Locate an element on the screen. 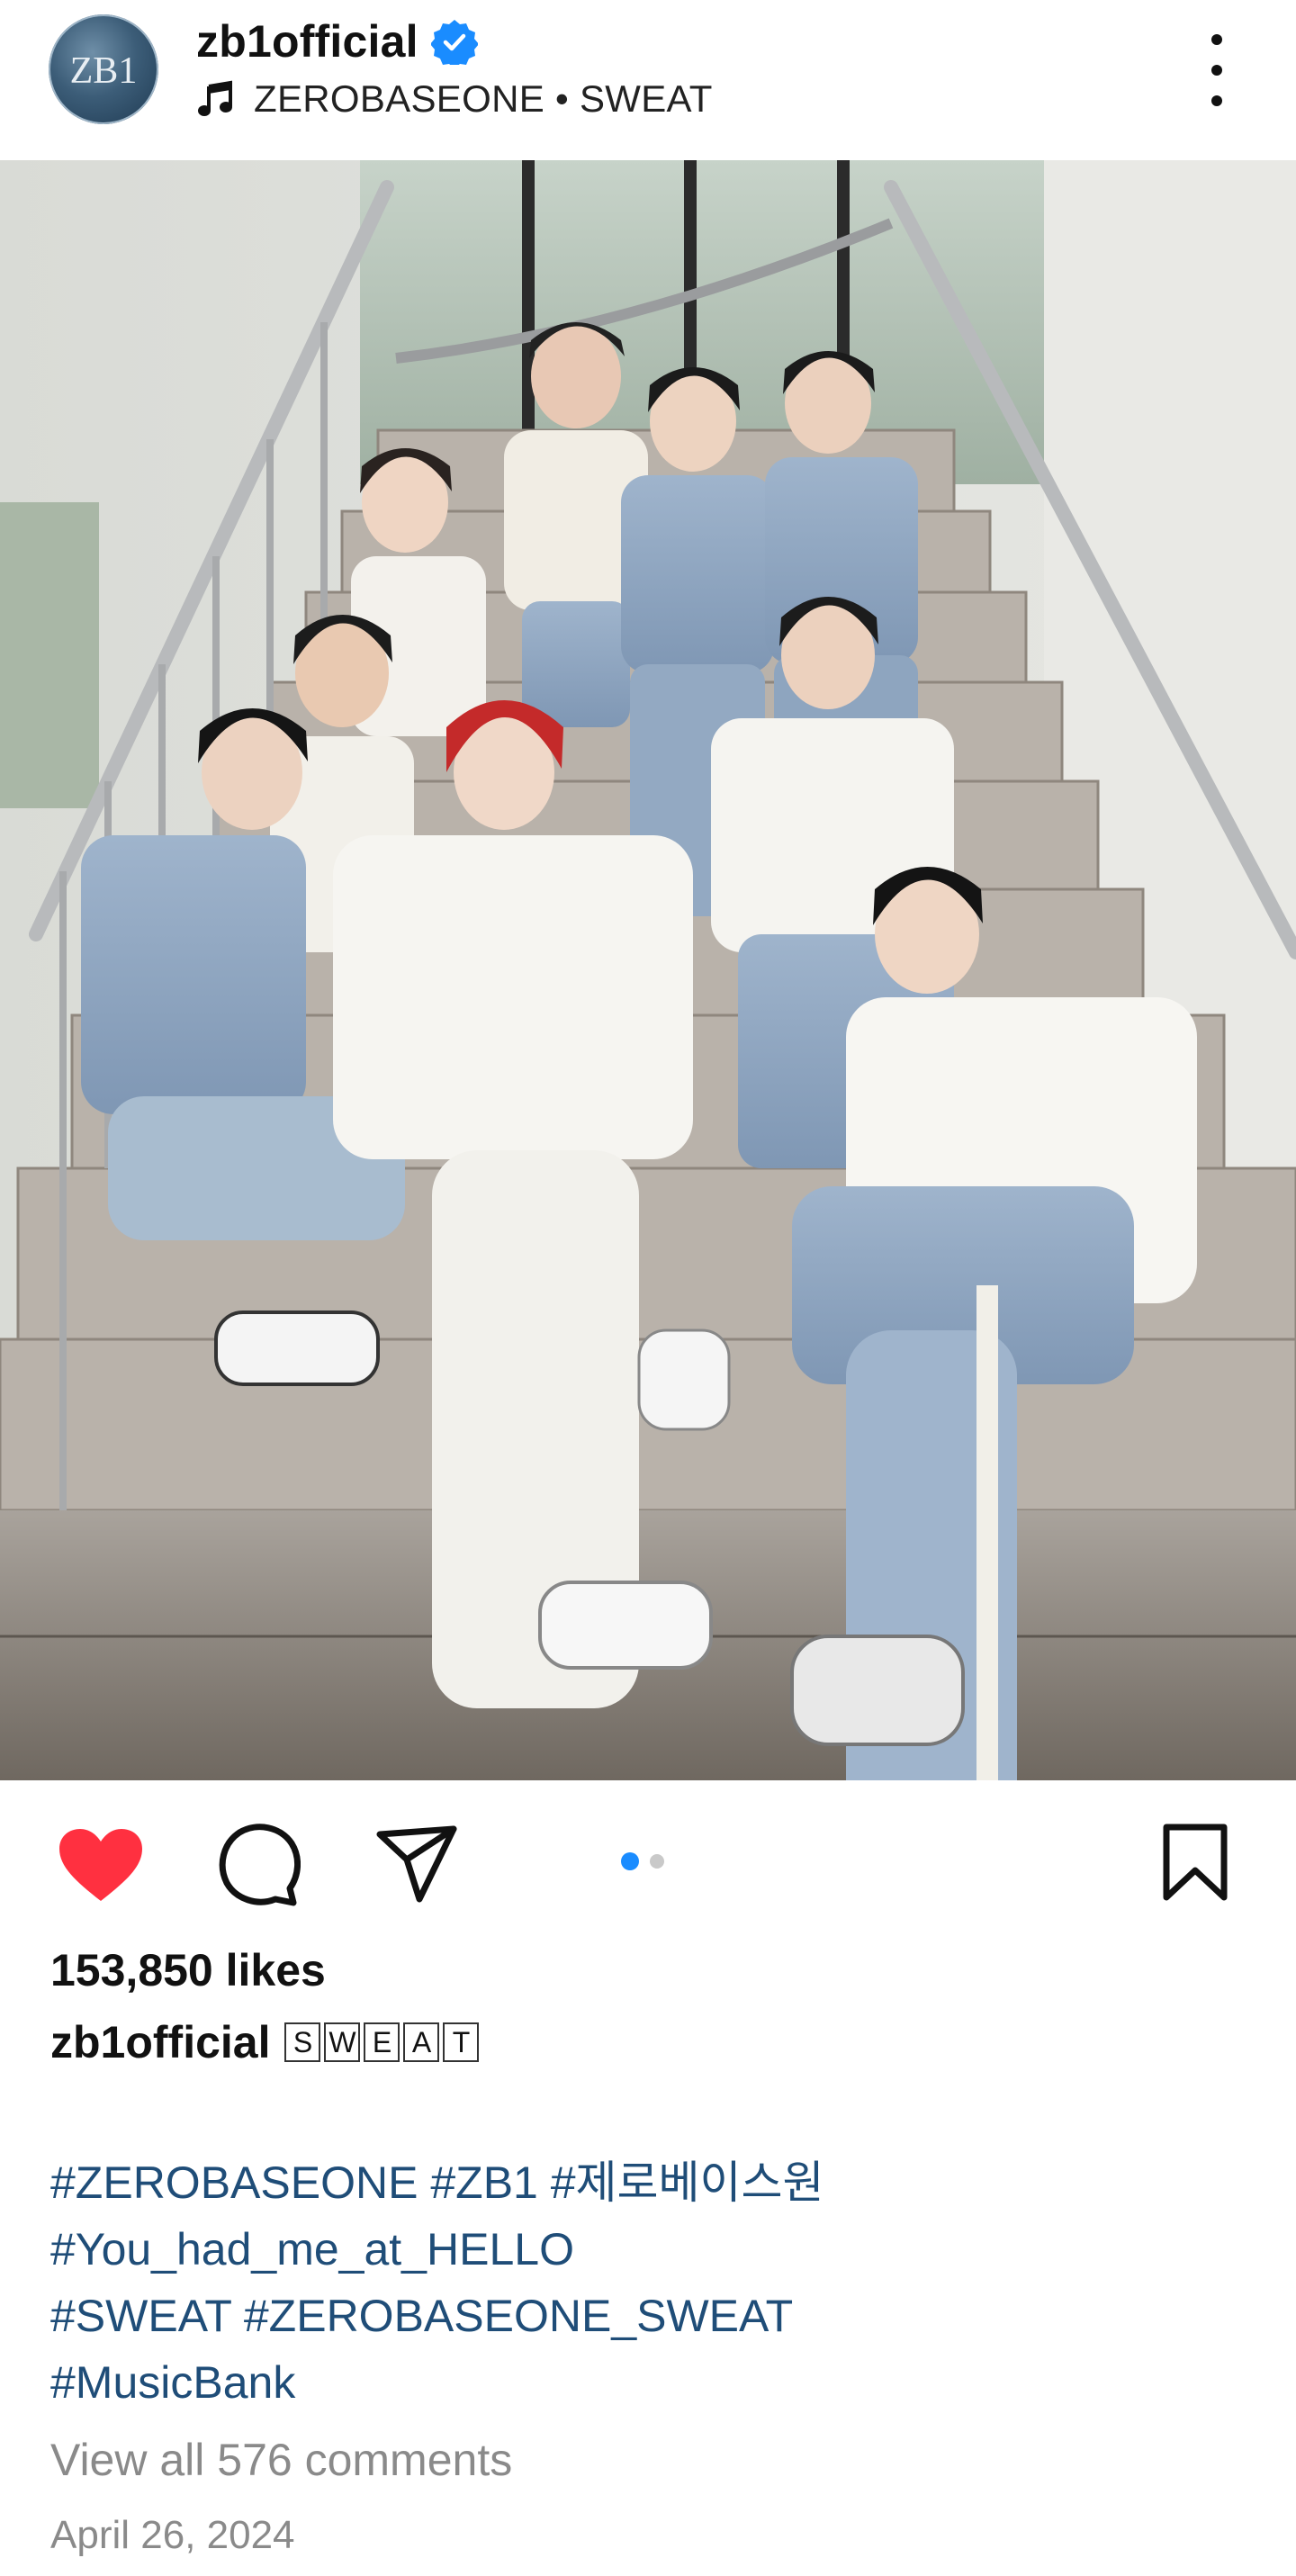 The height and width of the screenshot is (2576, 1296). boxed-letter: E is located at coordinates (382, 2042).